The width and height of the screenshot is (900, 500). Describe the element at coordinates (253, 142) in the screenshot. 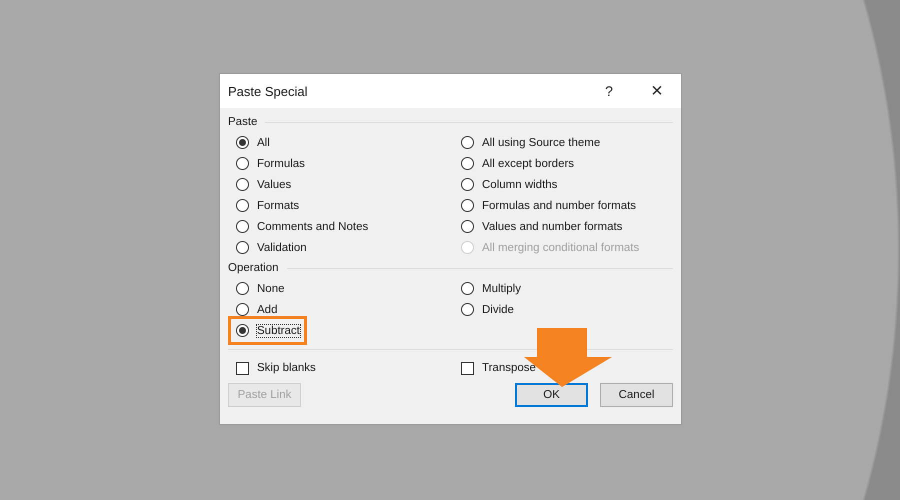

I see `radio-option: All` at that location.